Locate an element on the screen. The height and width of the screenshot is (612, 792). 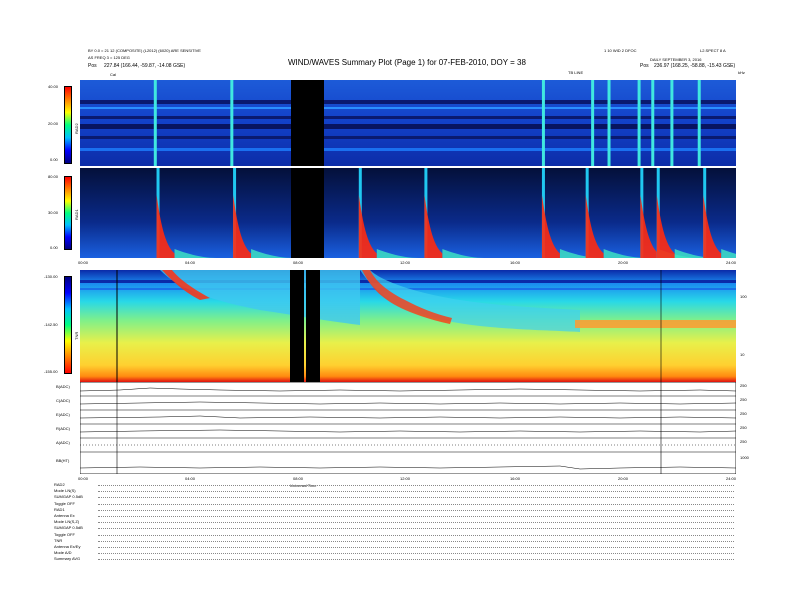
param-xtick-5: 20:00 is located at coordinates (623, 478).